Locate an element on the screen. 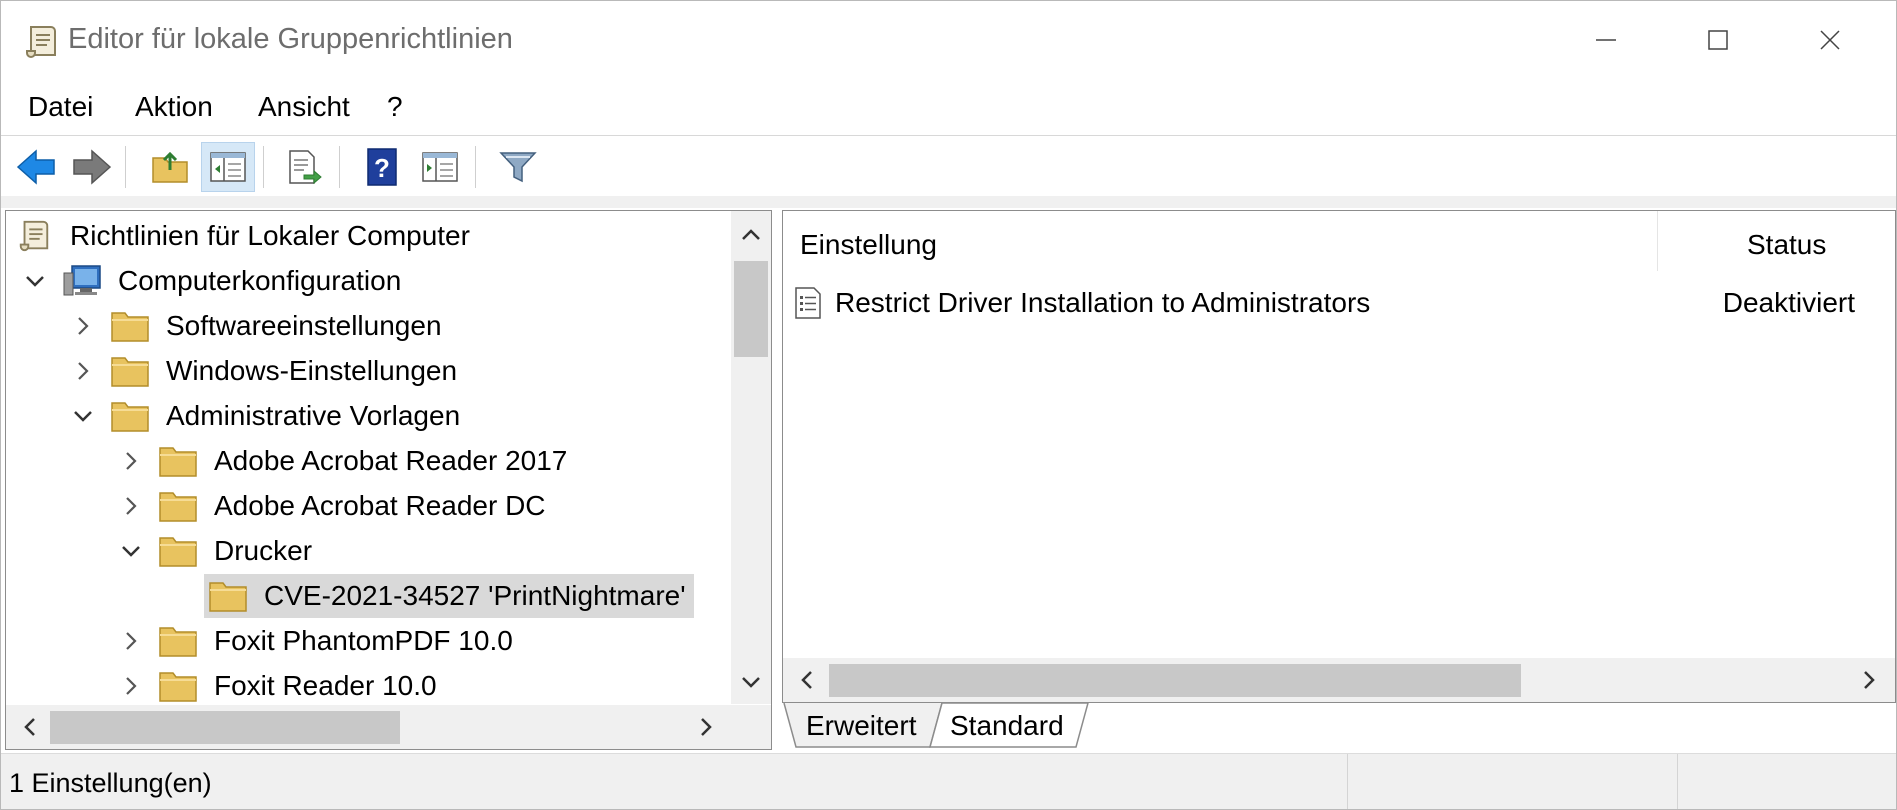  back-arrow-icon is located at coordinates (35, 167).